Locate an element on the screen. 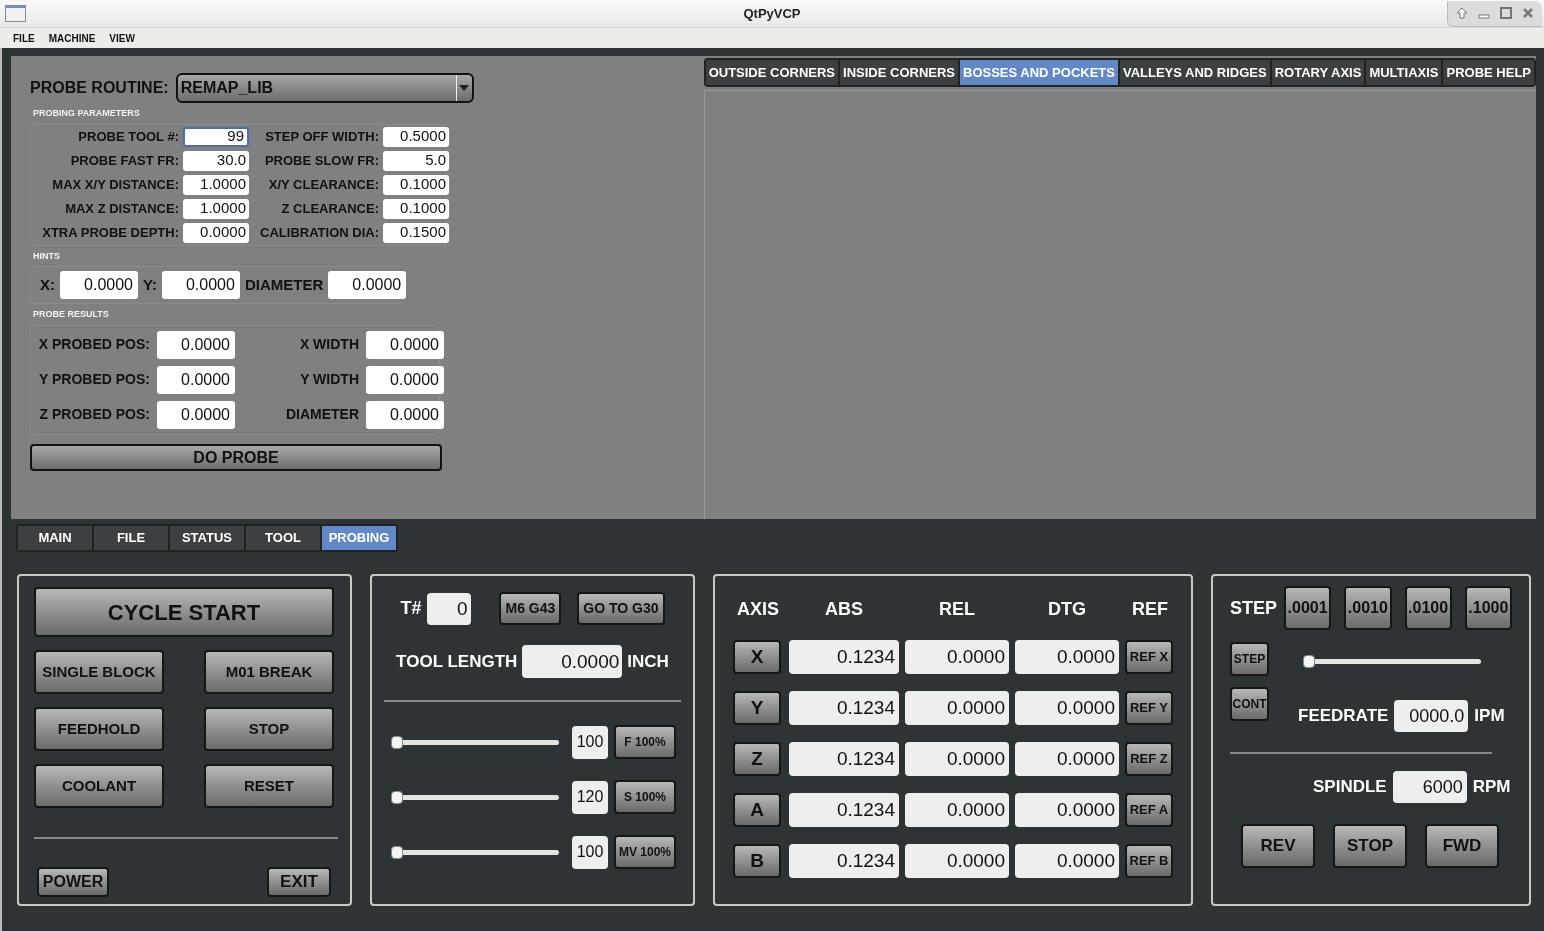 Image resolution: width=1544 pixels, height=931 pixels. spindle-button: STOP is located at coordinates (1370, 846).